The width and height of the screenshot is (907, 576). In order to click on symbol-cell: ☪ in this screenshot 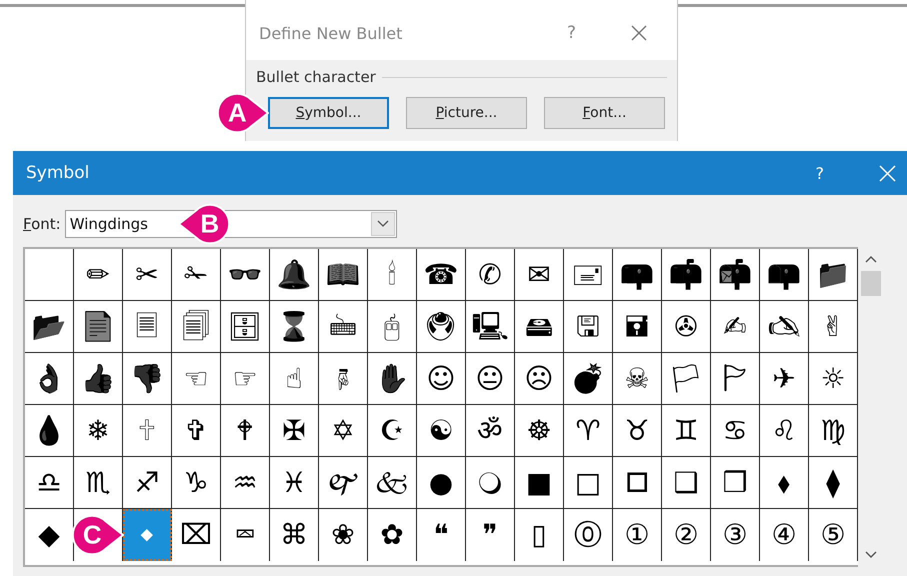, I will do `click(392, 431)`.